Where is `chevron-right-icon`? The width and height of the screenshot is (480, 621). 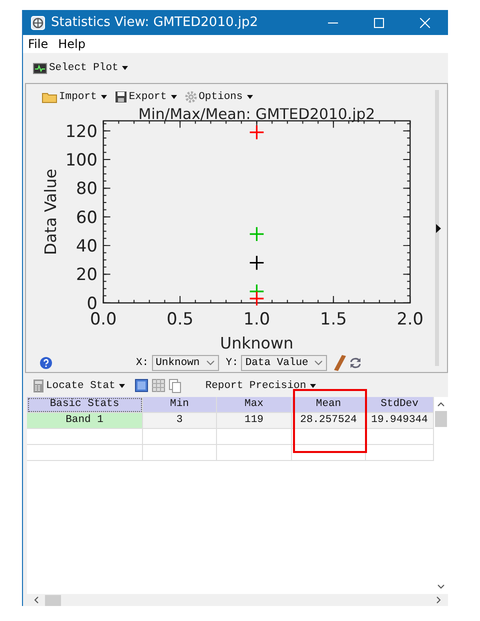
chevron-right-icon is located at coordinates (439, 600).